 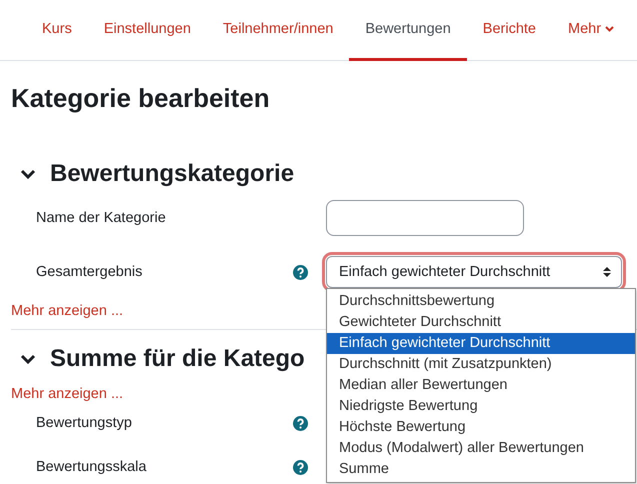 What do you see at coordinates (141, 98) in the screenshot?
I see `page-title: Kategorie bearbeiten` at bounding box center [141, 98].